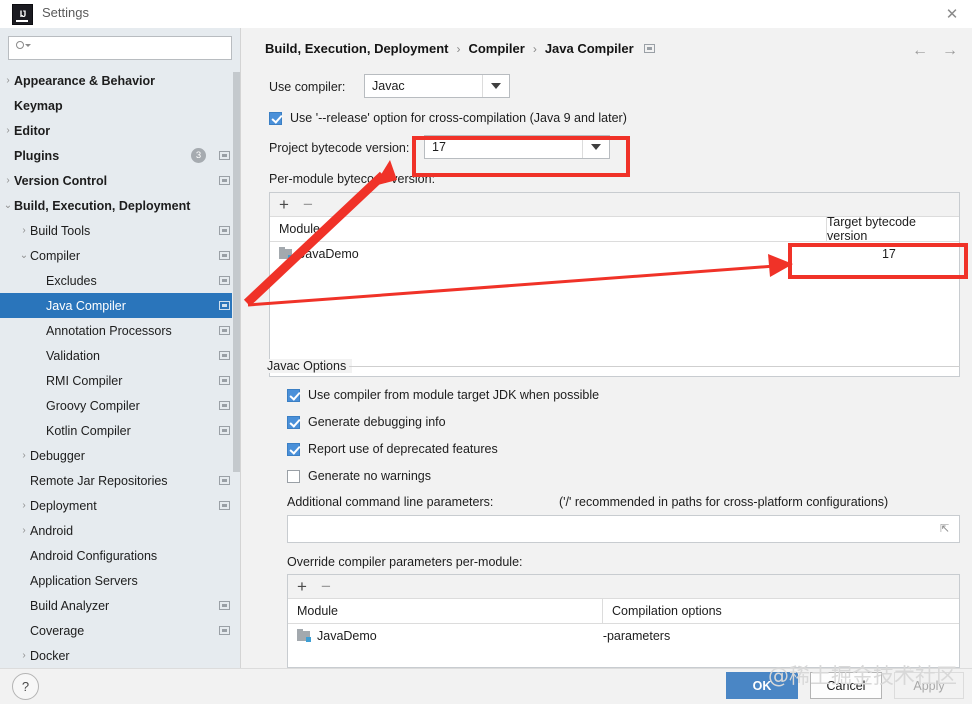 The image size is (972, 704). What do you see at coordinates (120, 505) in the screenshot?
I see `sidebar-item-deployment: › Deployment` at bounding box center [120, 505].